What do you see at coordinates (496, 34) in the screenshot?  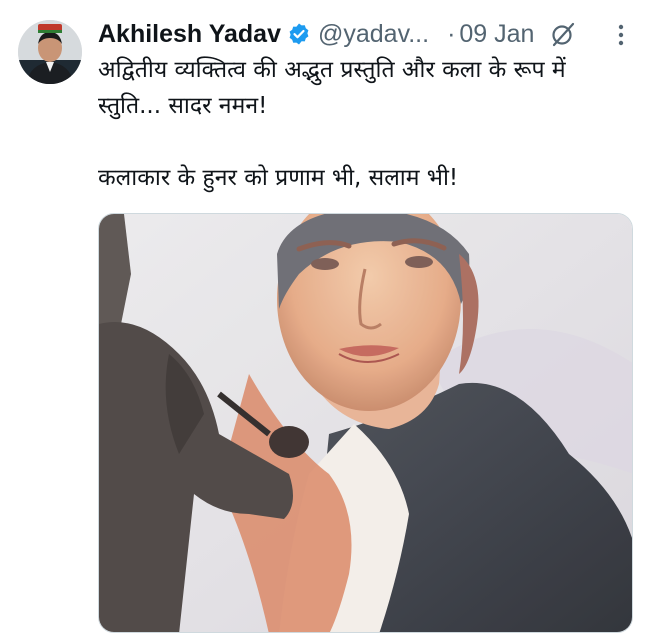 I see `tweet-date: 09 Jan` at bounding box center [496, 34].